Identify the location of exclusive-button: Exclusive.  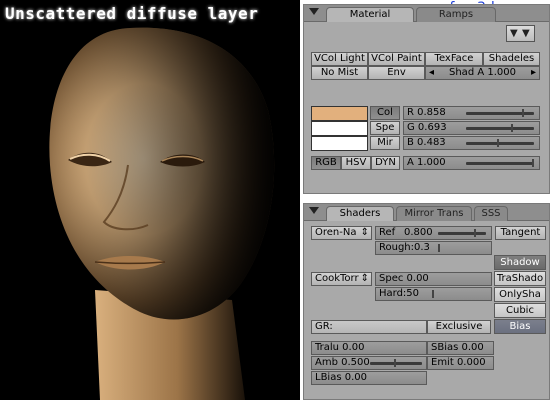
(459, 327).